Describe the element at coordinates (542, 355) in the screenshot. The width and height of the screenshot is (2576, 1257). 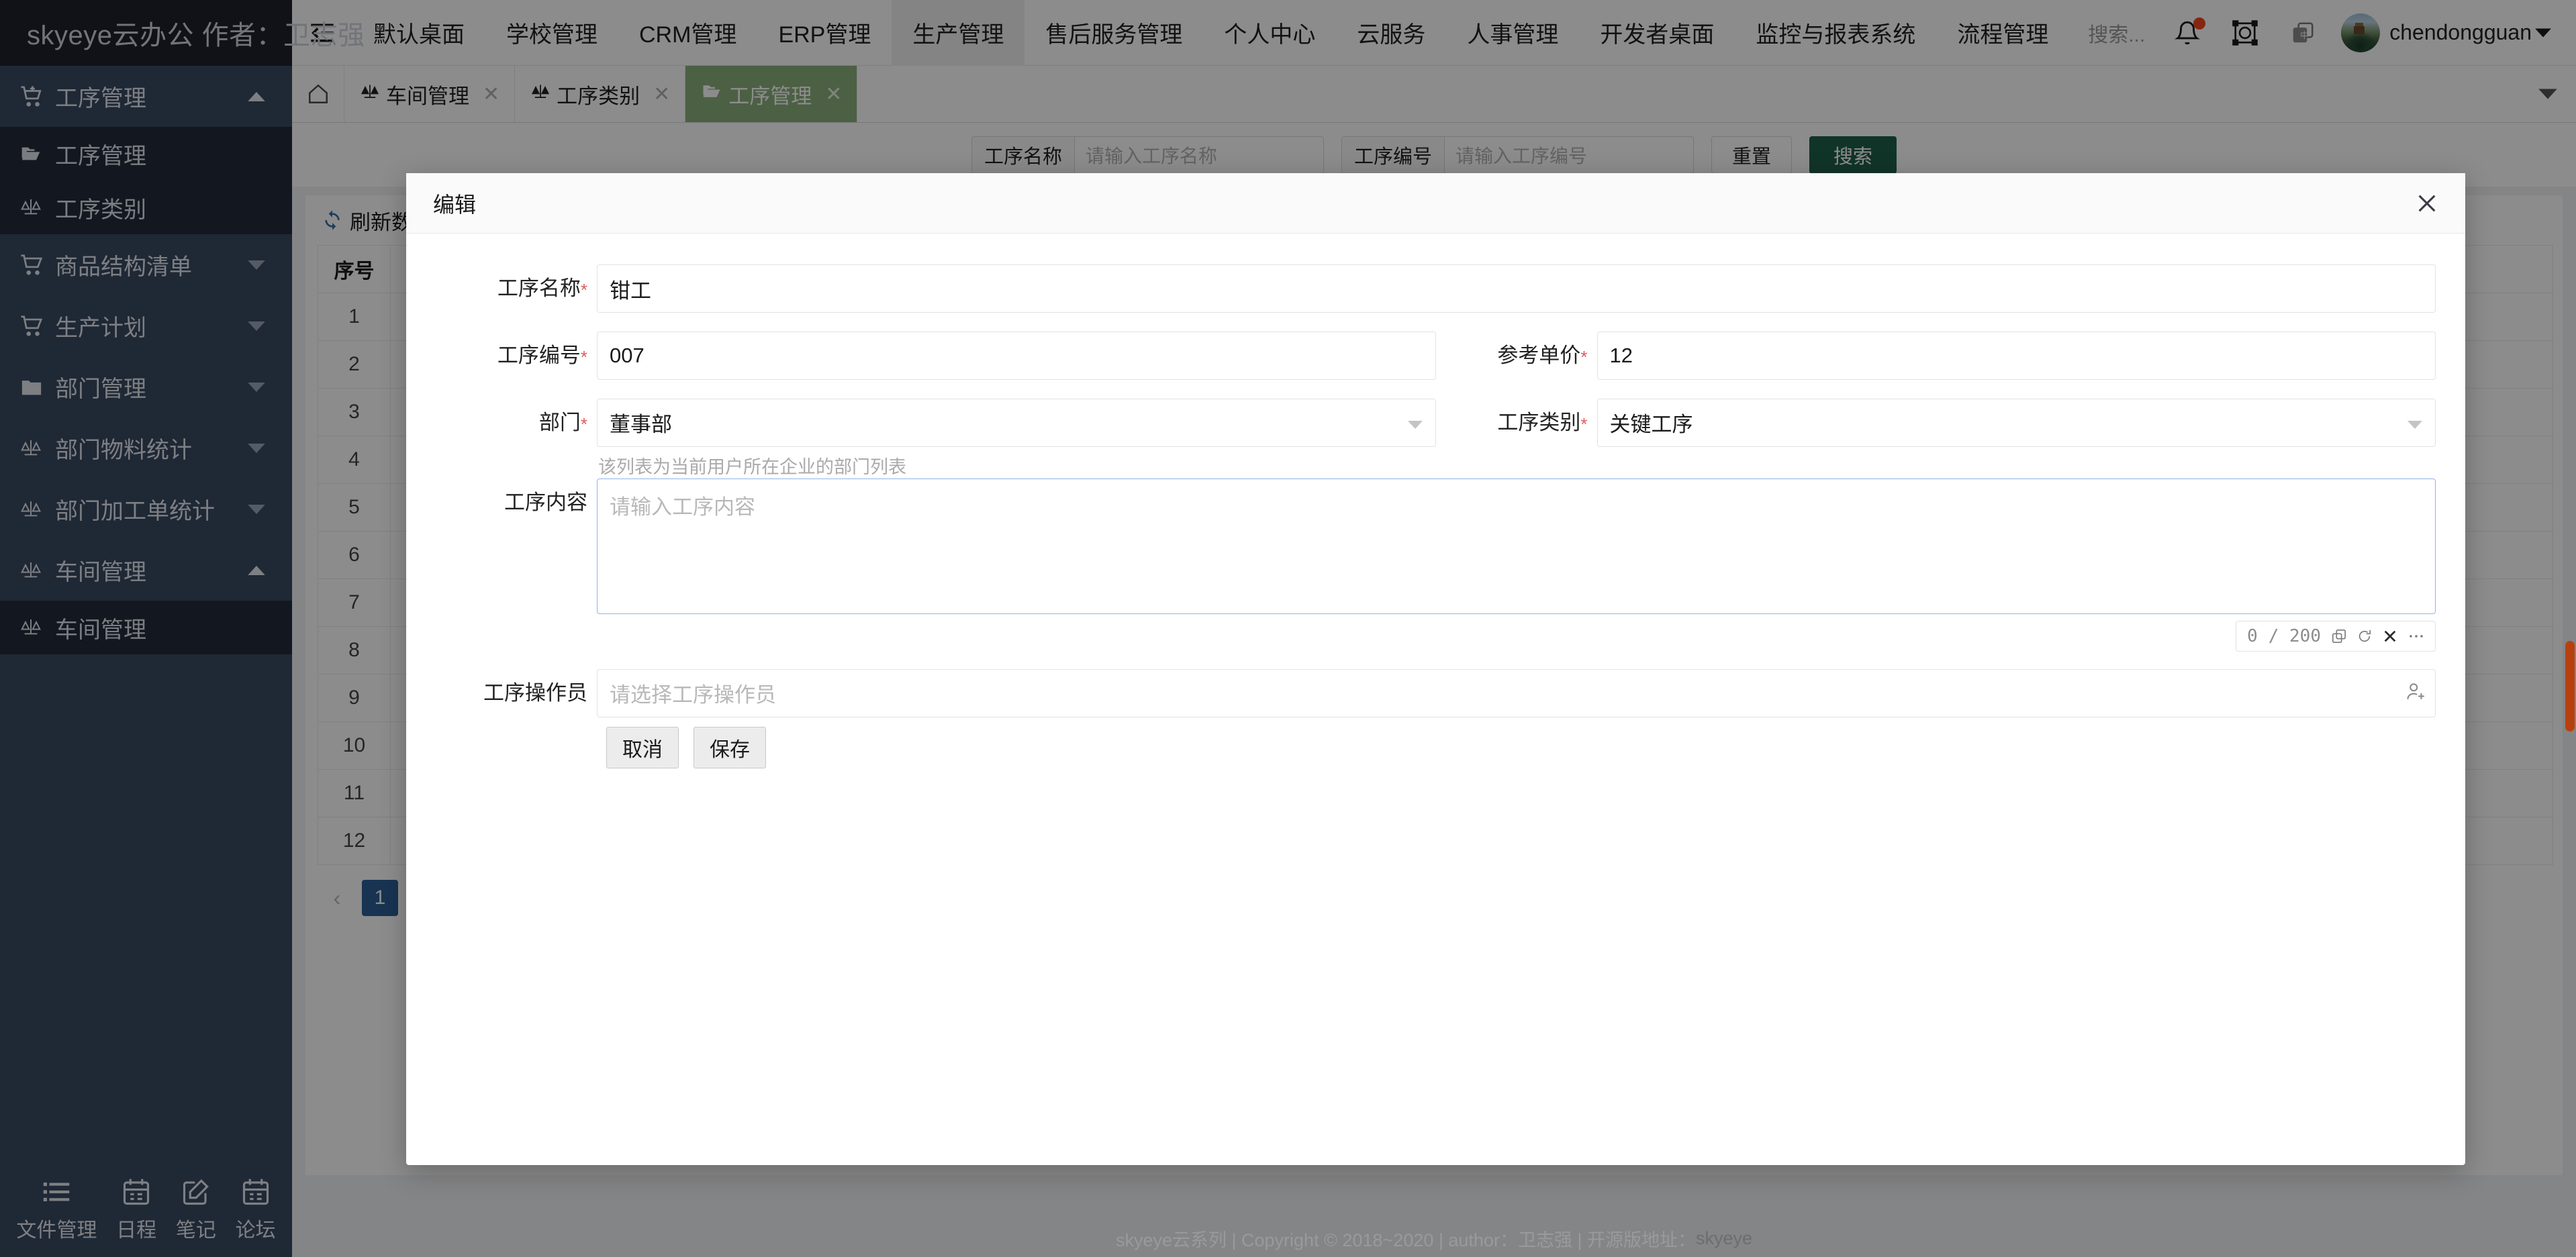
I see `label-code: 工序编号*` at that location.